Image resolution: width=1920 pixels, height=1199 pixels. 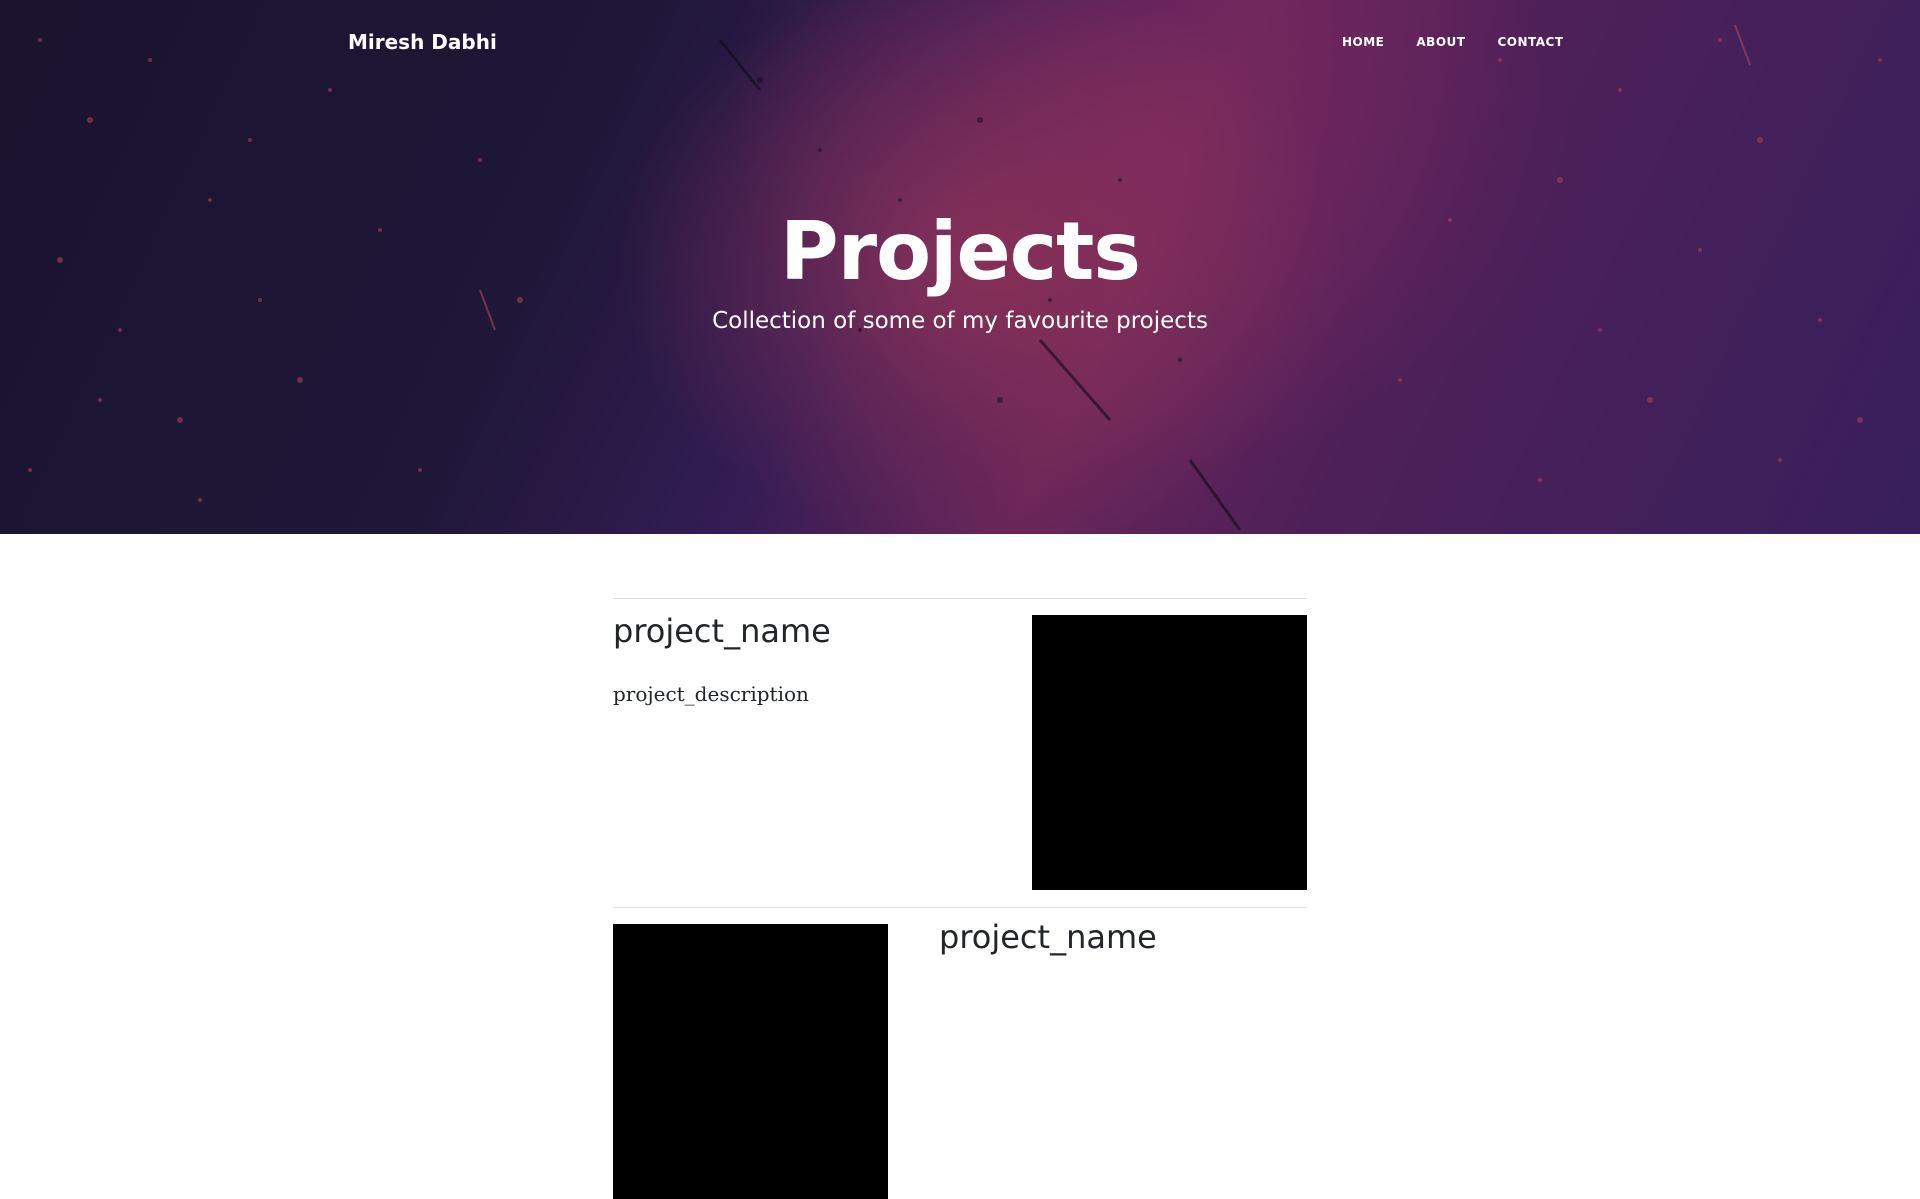 I want to click on project-description: project_description, so click(x=711, y=694).